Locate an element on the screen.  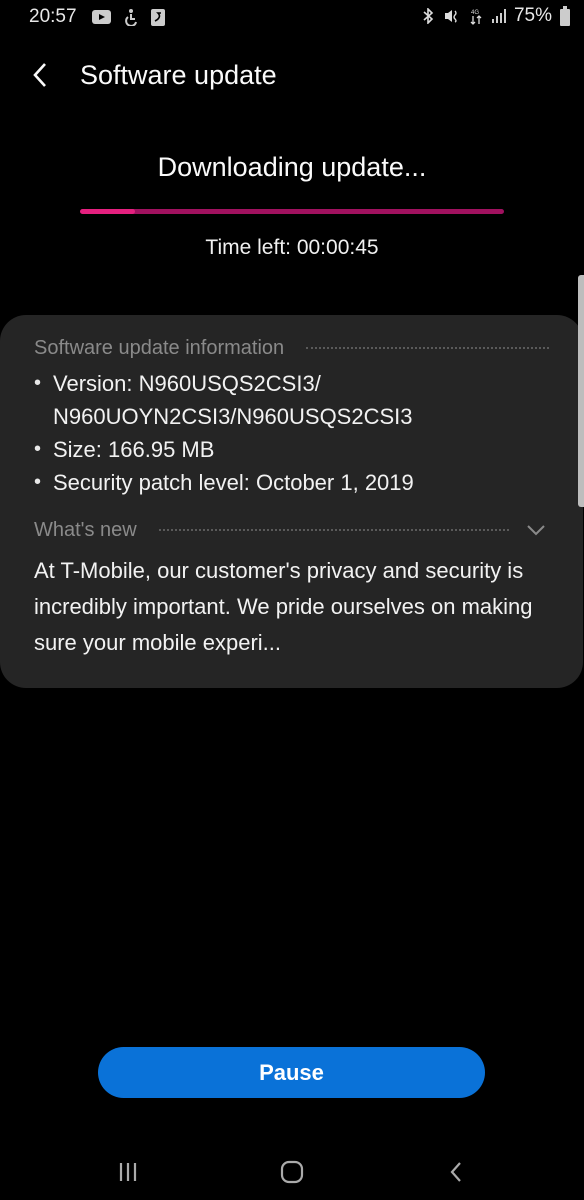
back-button is located at coordinates (40, 75).